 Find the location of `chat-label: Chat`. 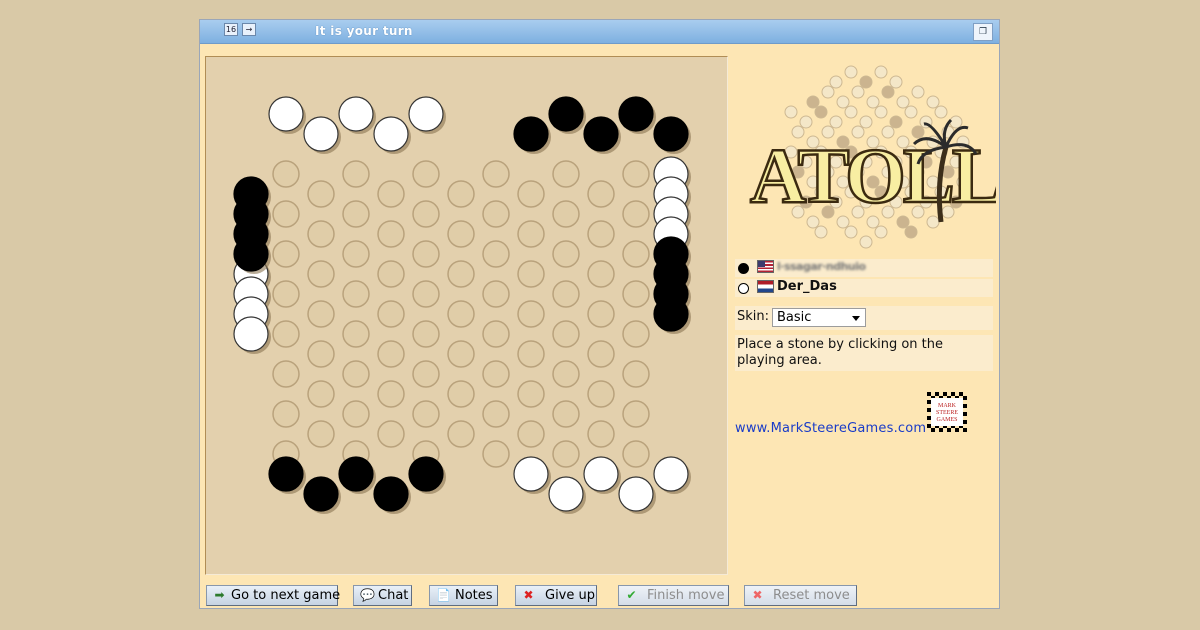

chat-label: Chat is located at coordinates (393, 595).